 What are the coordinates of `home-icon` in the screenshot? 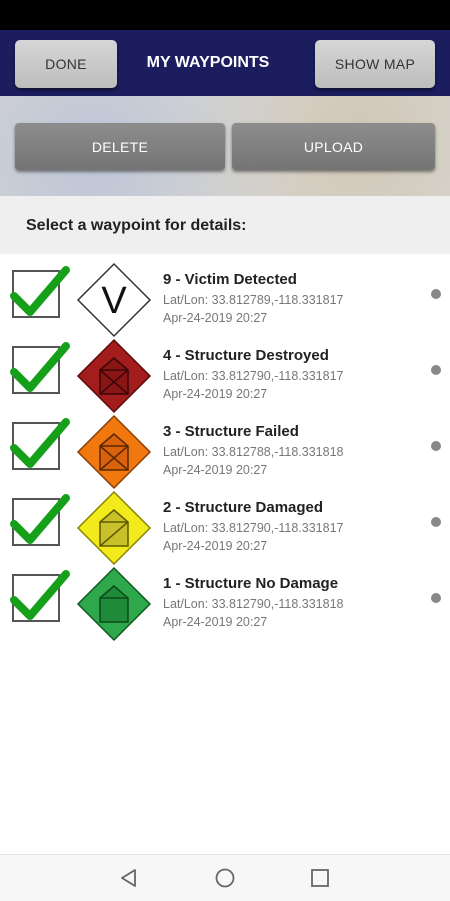 It's located at (225, 878).